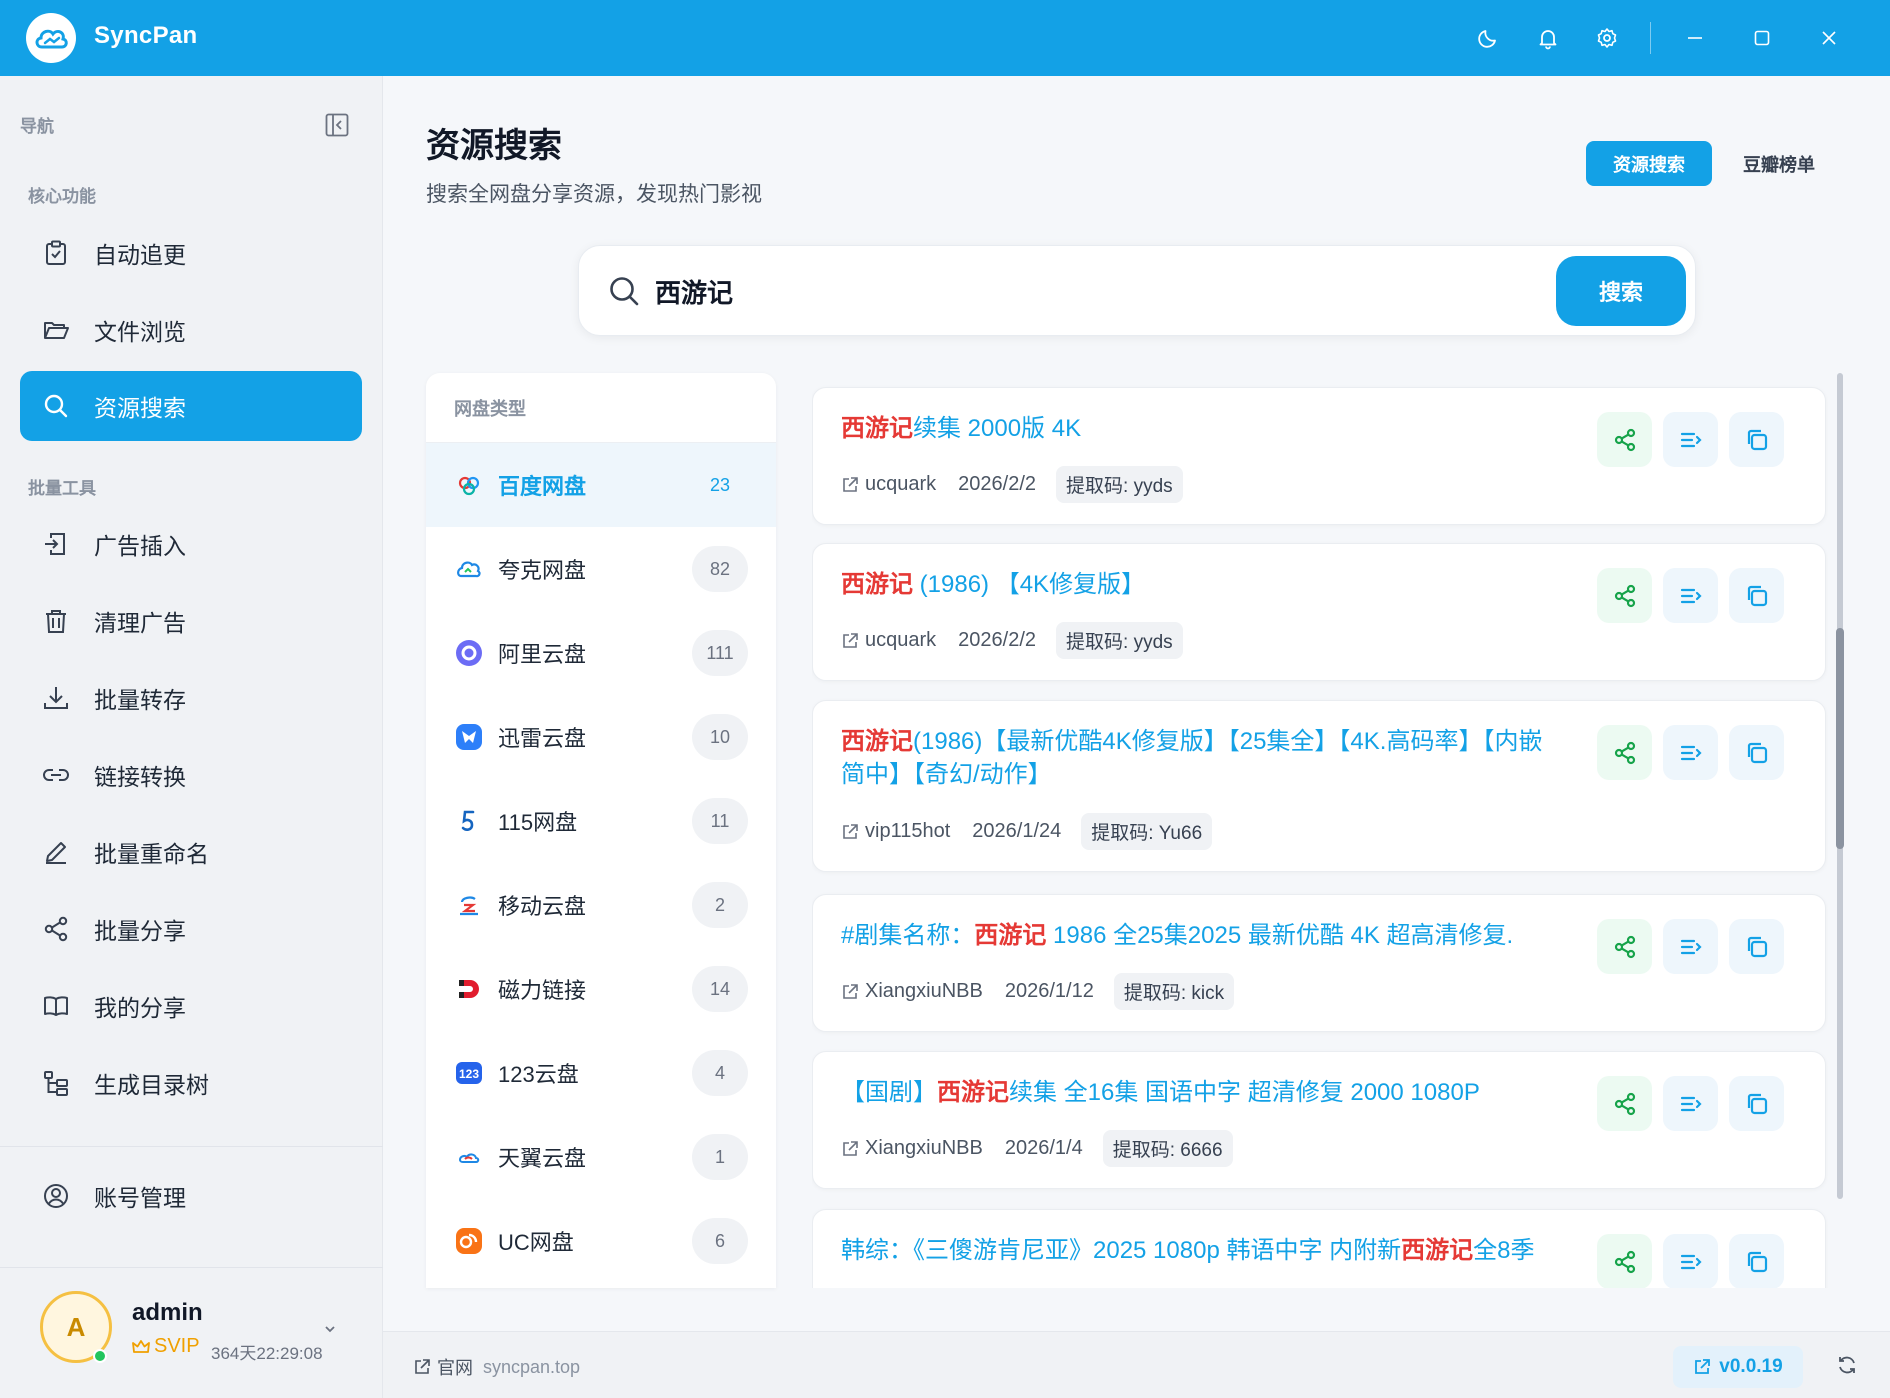 Image resolution: width=1890 pixels, height=1398 pixels. I want to click on sidebar-item-file-browse: 文件浏览, so click(191, 330).